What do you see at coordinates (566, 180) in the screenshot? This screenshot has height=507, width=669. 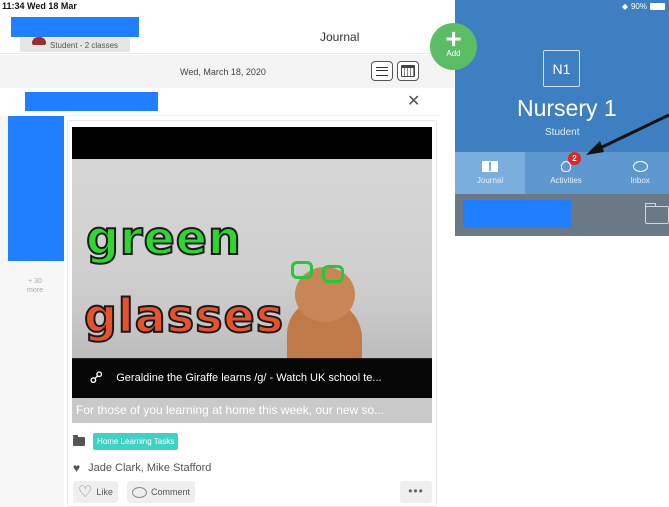 I see `tab-activities-label: Activities` at bounding box center [566, 180].